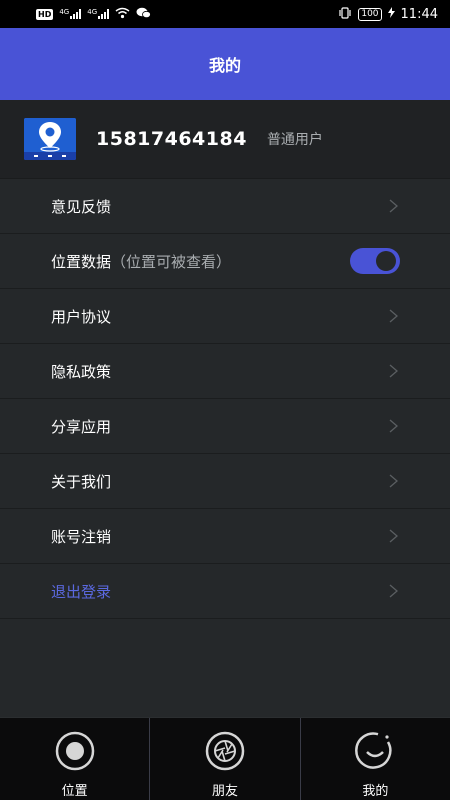  I want to click on page-header: 我的, so click(225, 64).